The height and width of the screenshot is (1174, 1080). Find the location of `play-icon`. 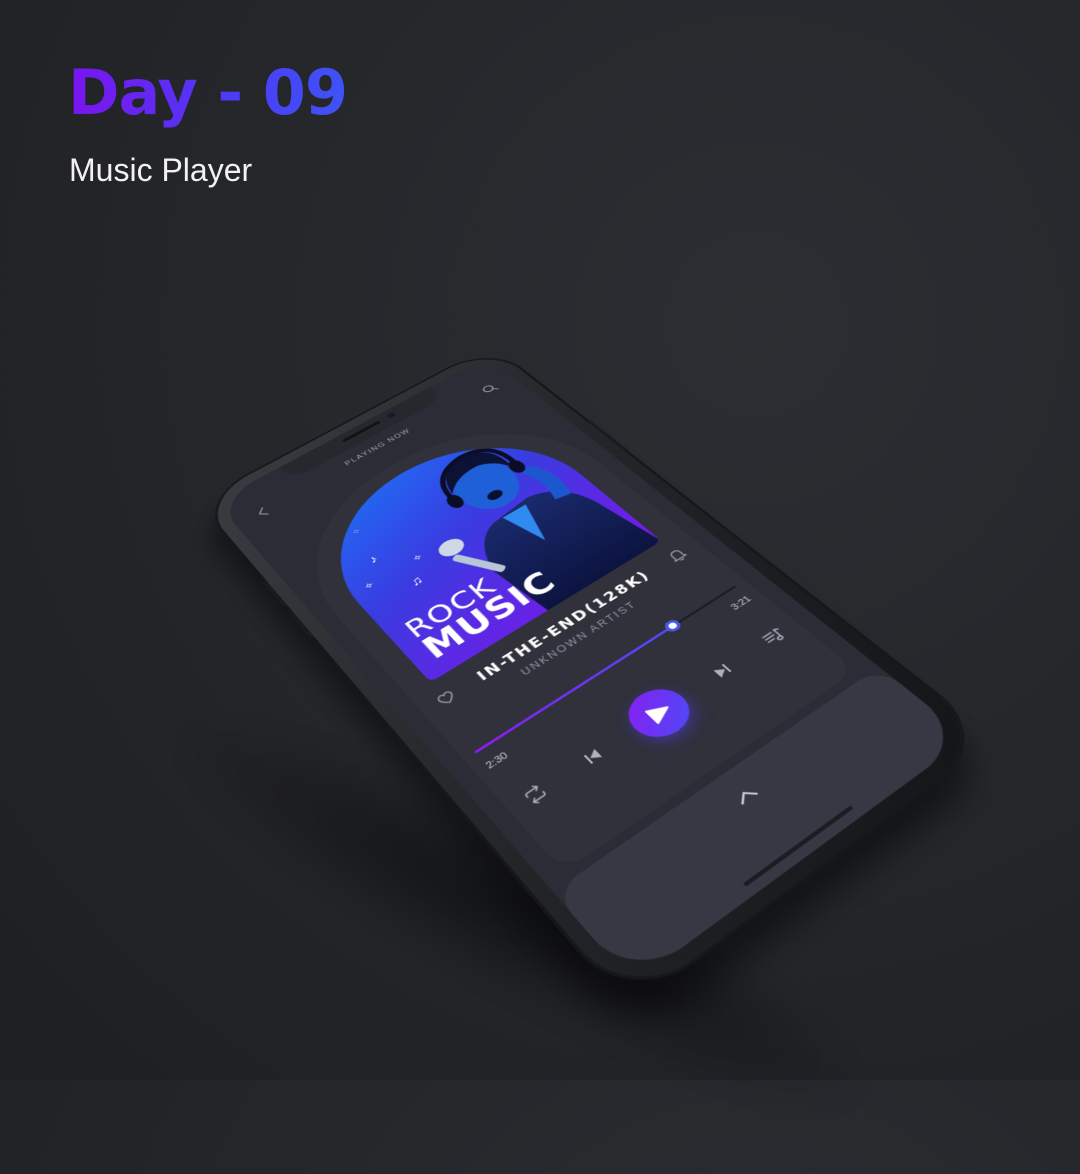

play-icon is located at coordinates (659, 713).